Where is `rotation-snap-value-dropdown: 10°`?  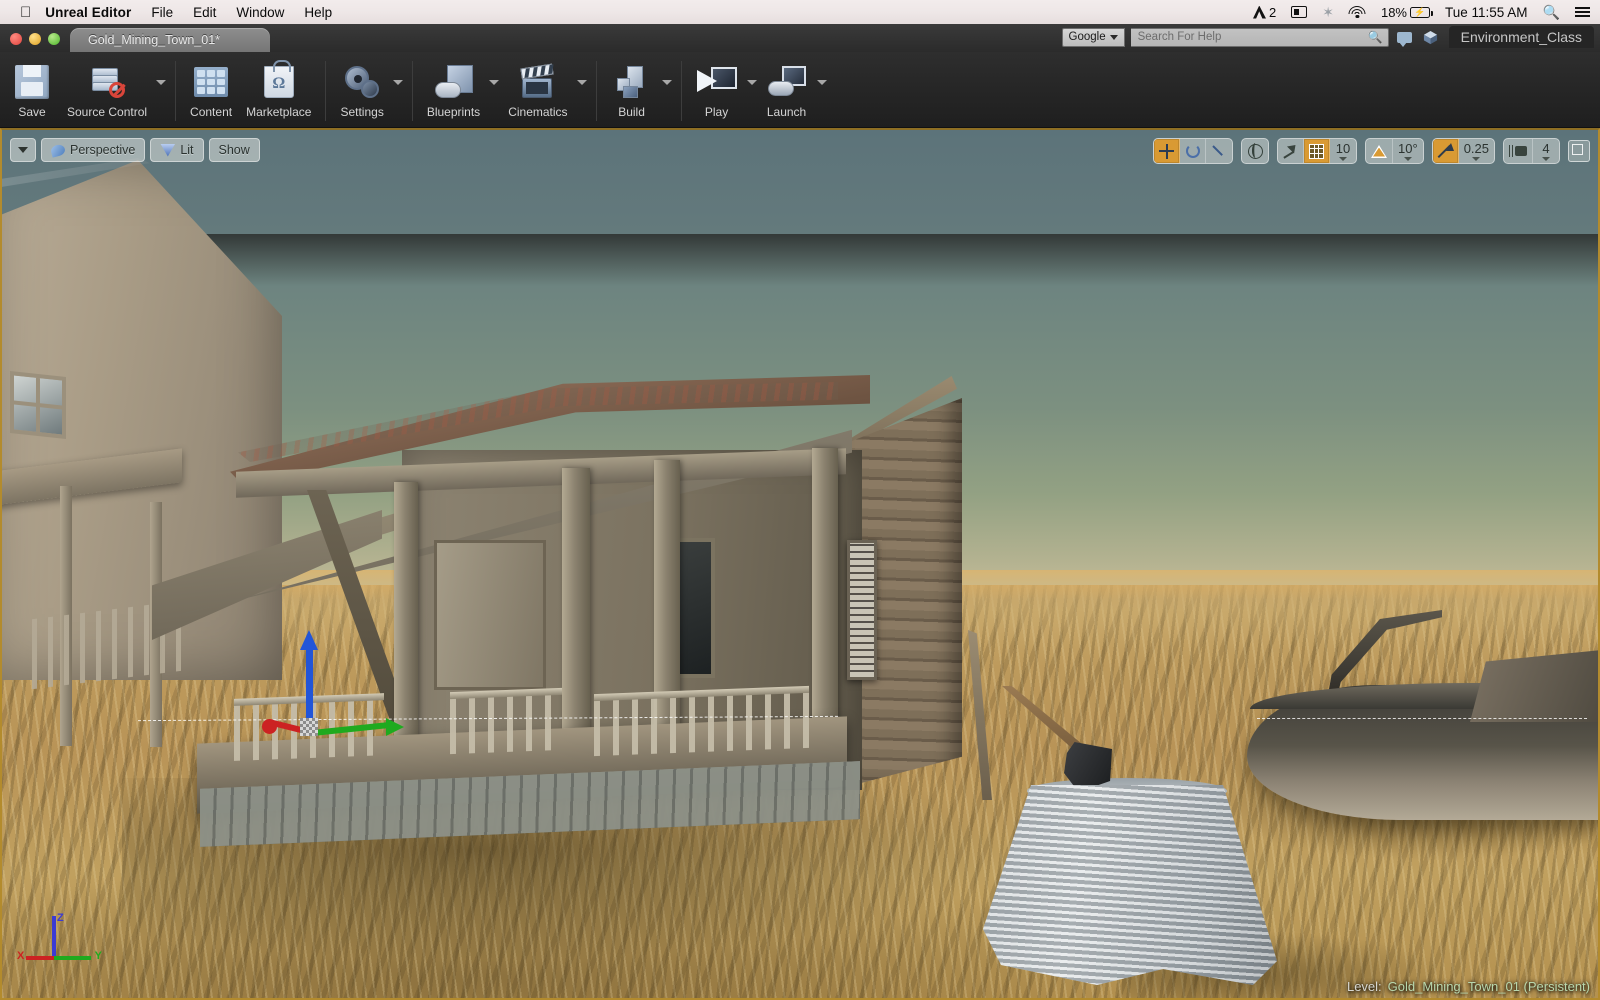
rotation-snap-value-dropdown: 10° is located at coordinates (1408, 151).